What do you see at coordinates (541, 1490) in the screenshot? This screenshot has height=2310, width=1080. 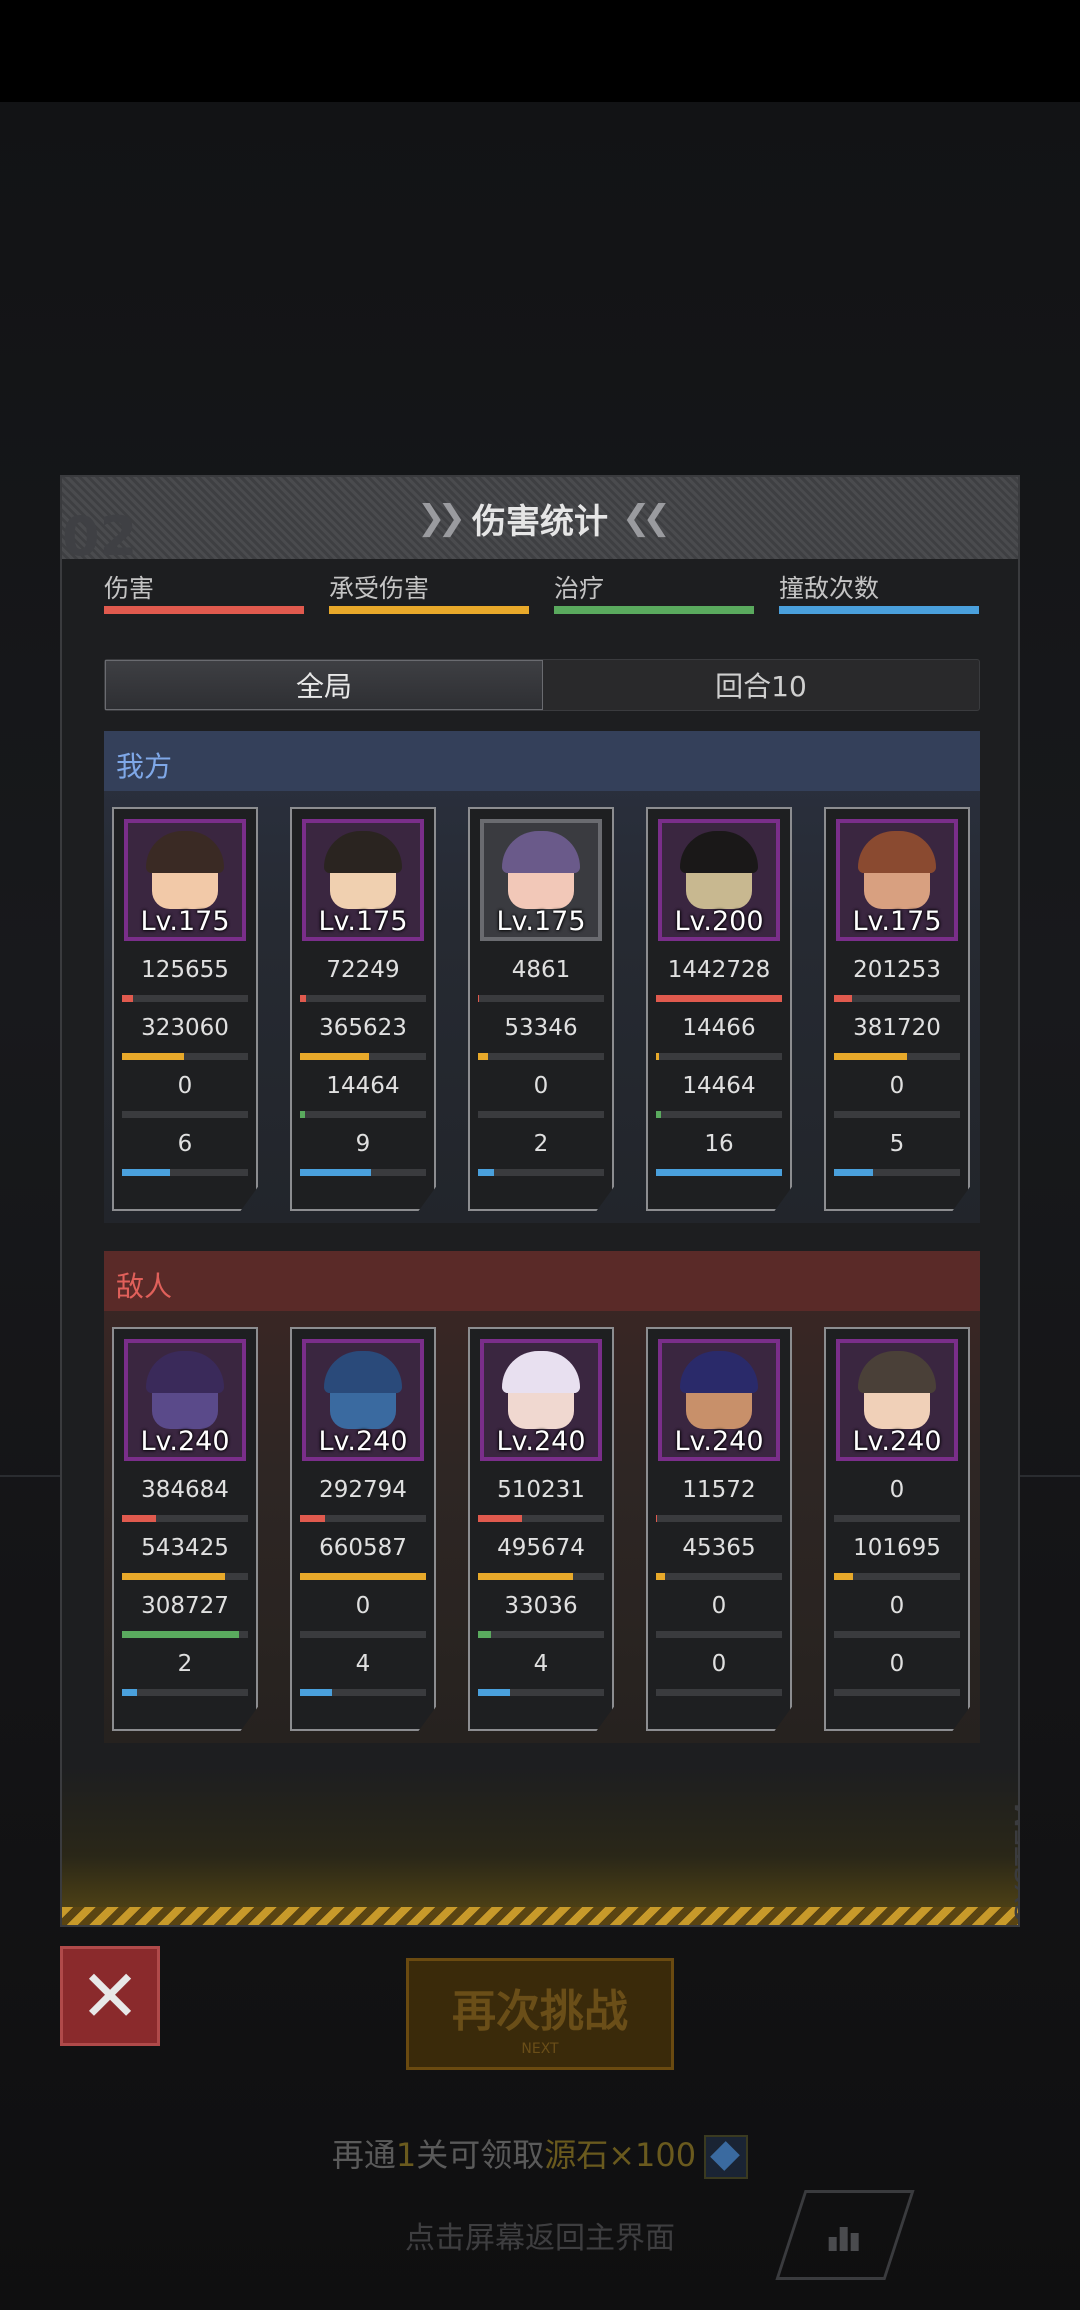 I see `damage-value: 510231` at bounding box center [541, 1490].